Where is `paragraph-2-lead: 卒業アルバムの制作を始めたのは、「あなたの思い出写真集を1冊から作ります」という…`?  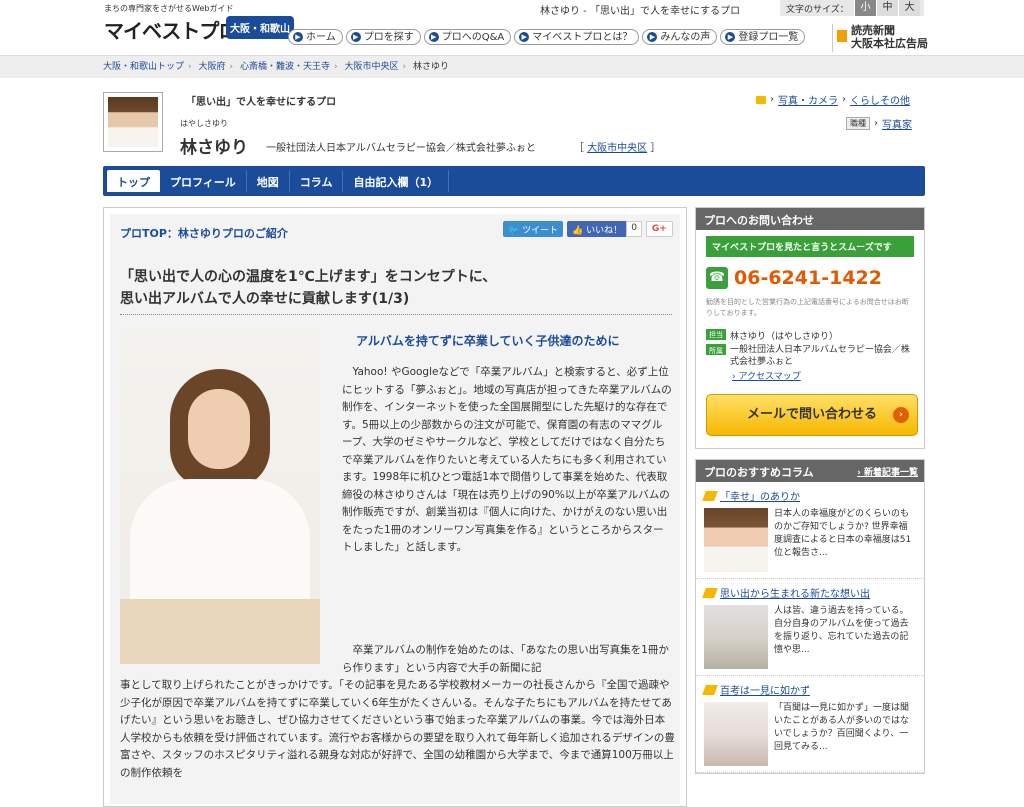 paragraph-2-lead: 卒業アルバムの制作を始めたのは、「あなたの思い出写真集を1冊から作ります」という… is located at coordinates (505, 659).